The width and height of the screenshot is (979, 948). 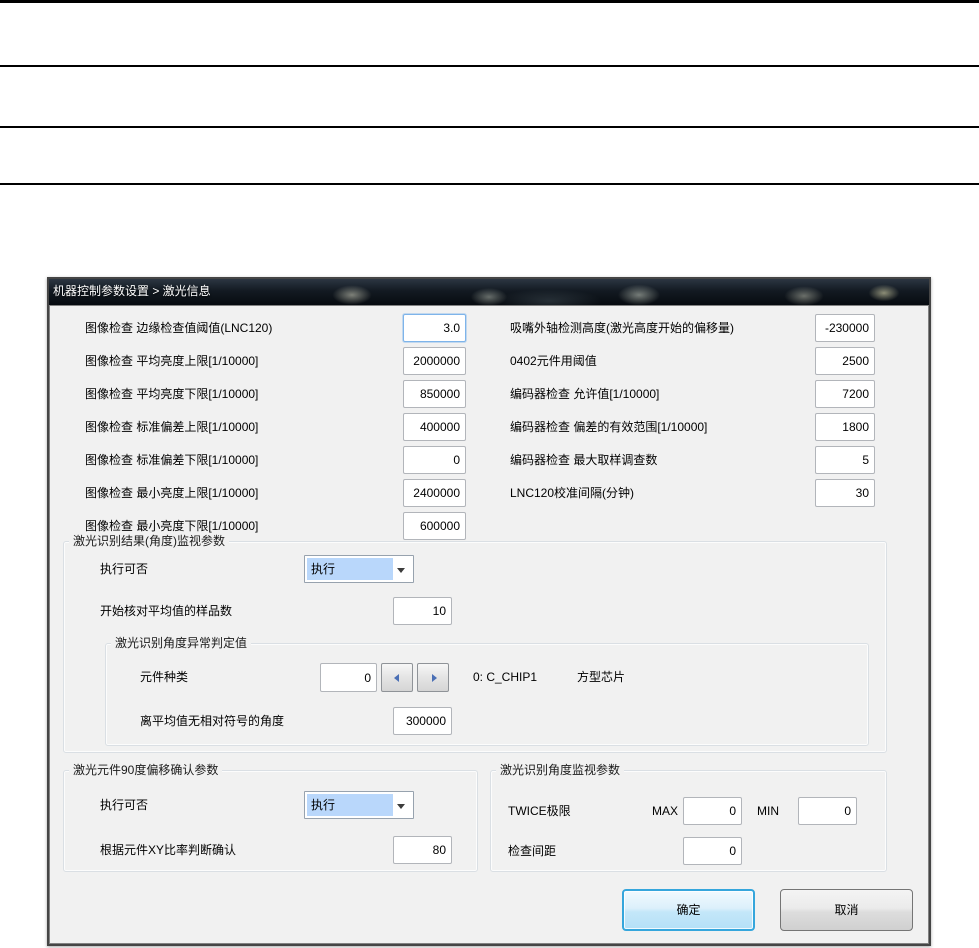 What do you see at coordinates (172, 361) in the screenshot?
I see `field-label-avg-bright-upper: 图像检查 平均亮度上限[1/10000]` at bounding box center [172, 361].